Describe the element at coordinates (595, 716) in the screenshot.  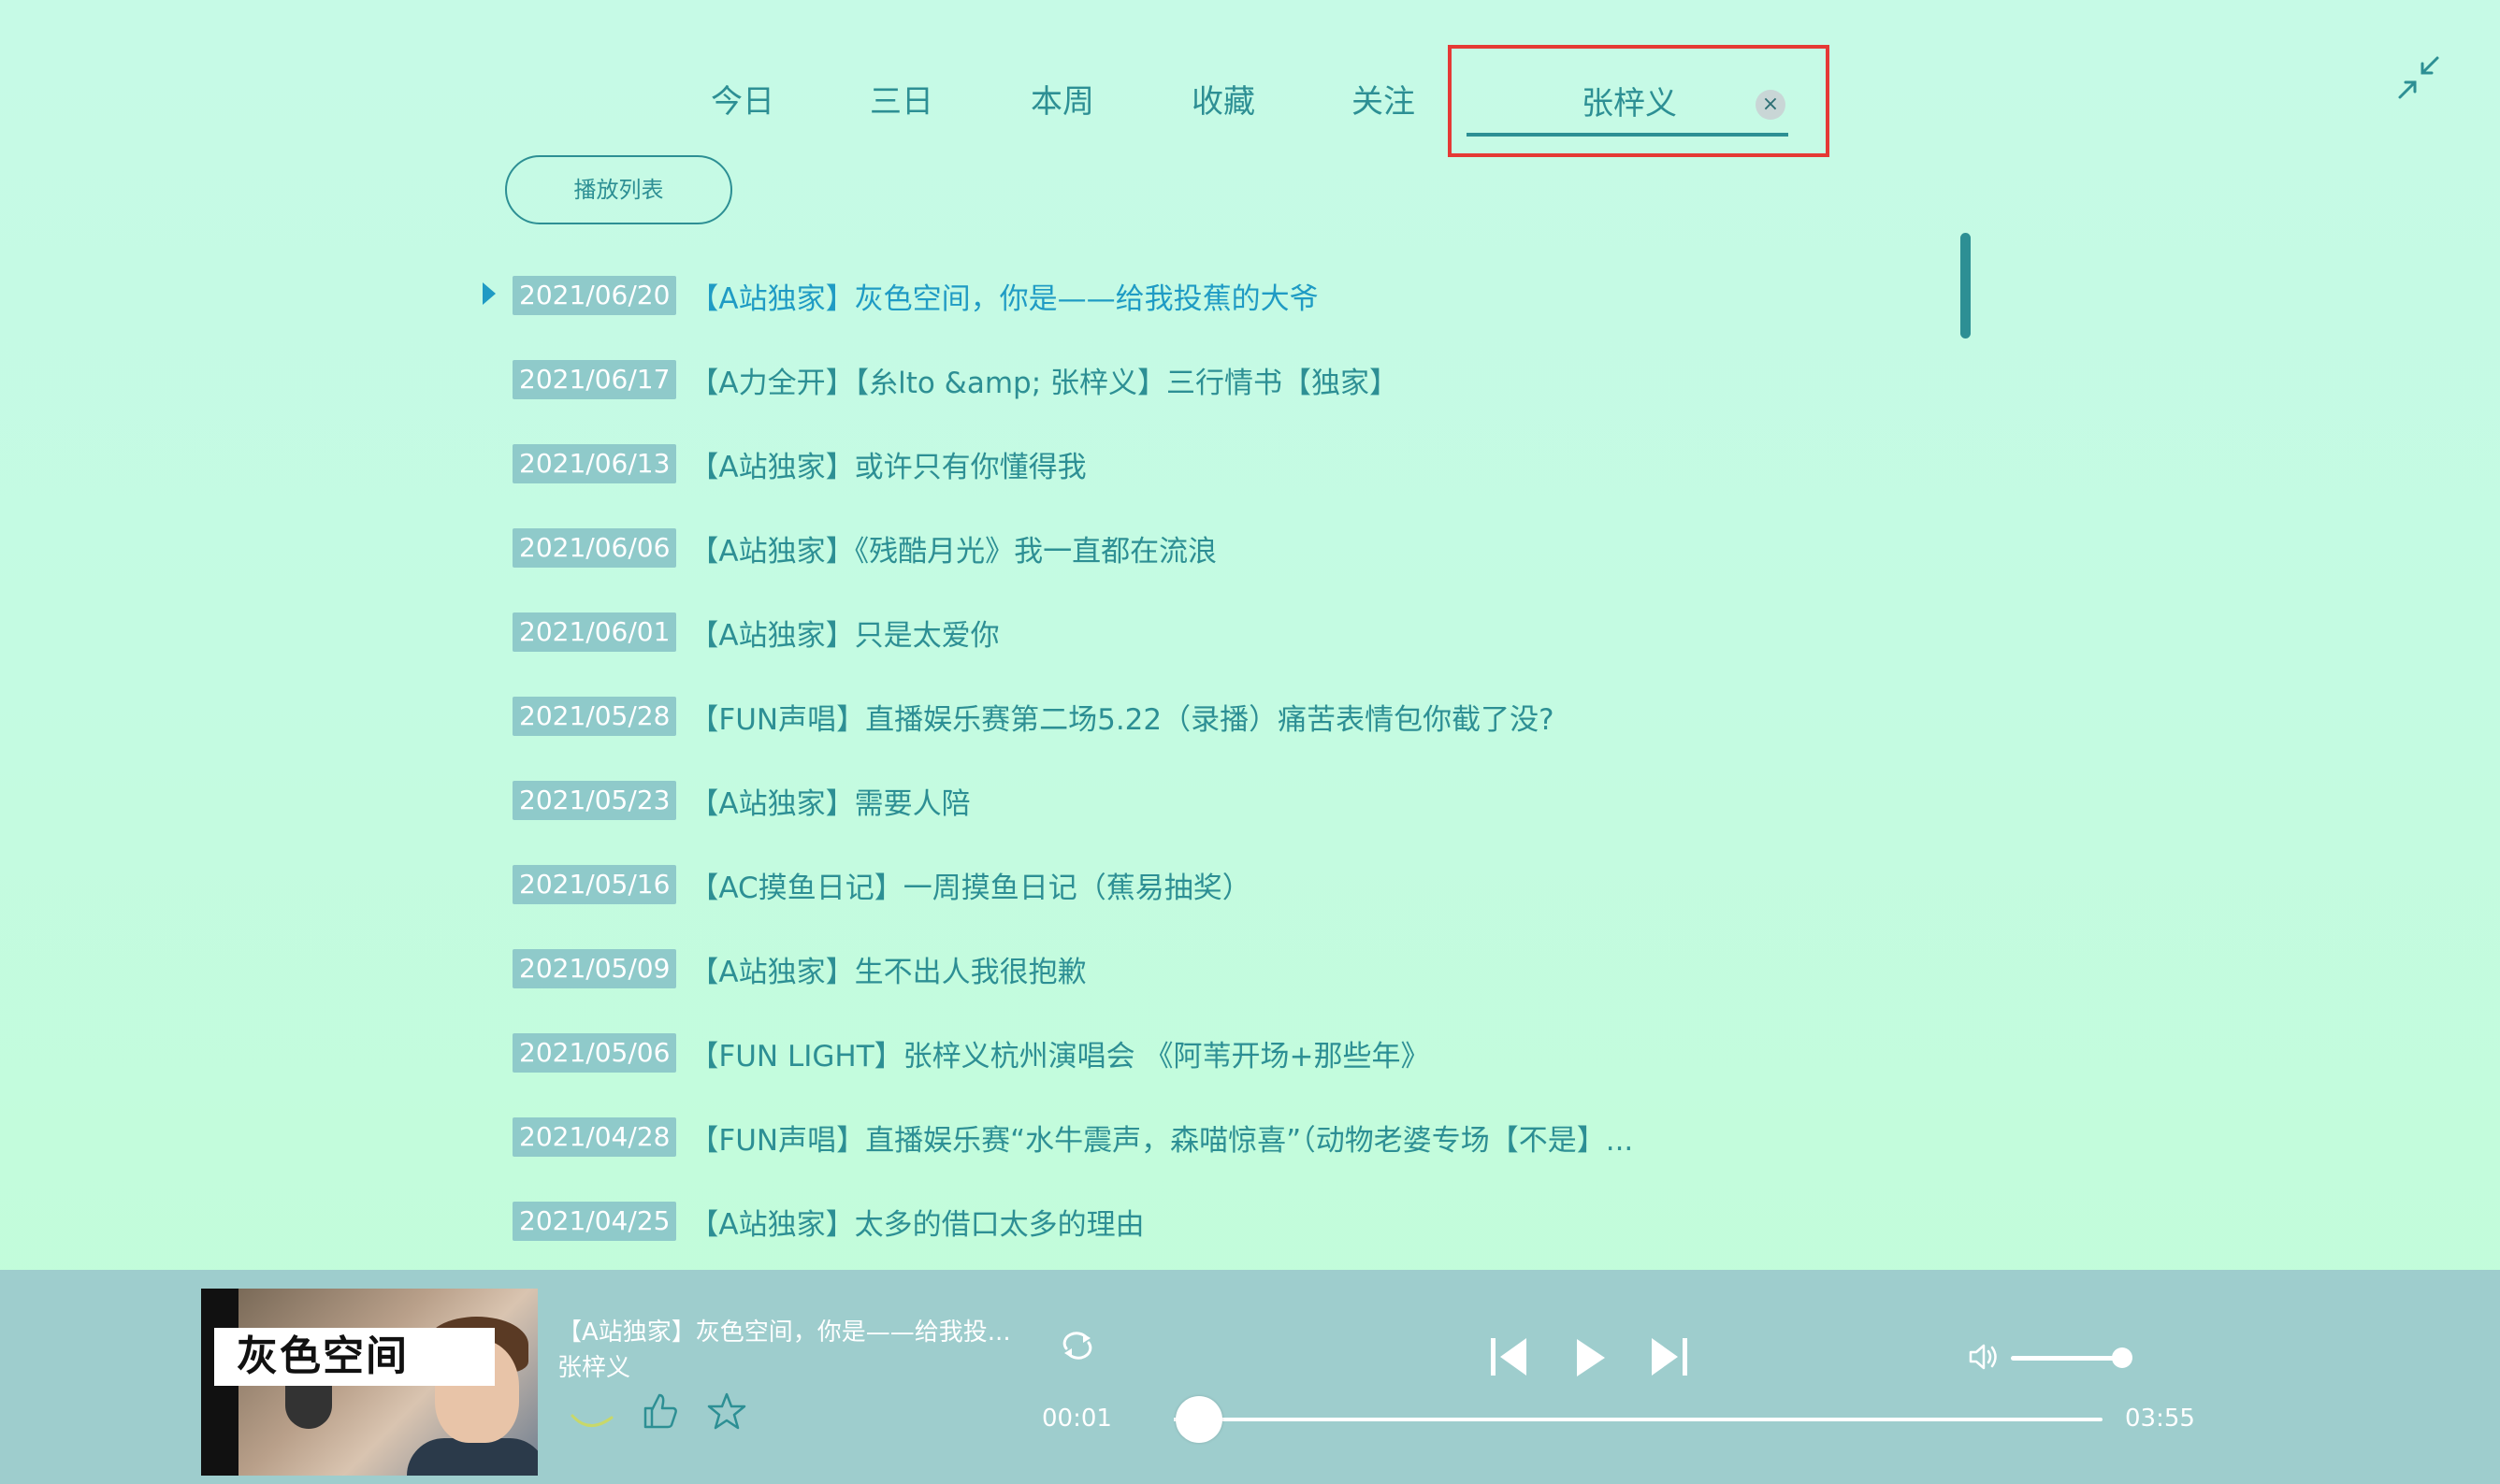
I see `song-date: 2021/05/28` at that location.